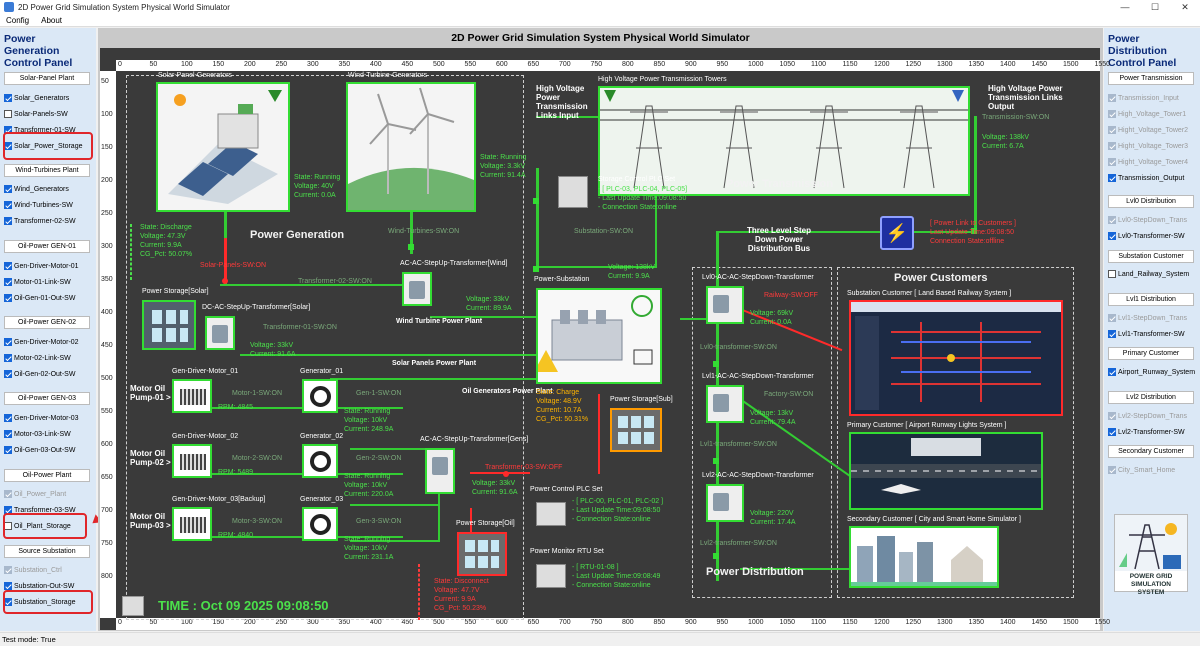 The height and width of the screenshot is (646, 1200). I want to click on checkbox-motor-02-link-sw: Motor-02-Link-SW, so click(37, 358).